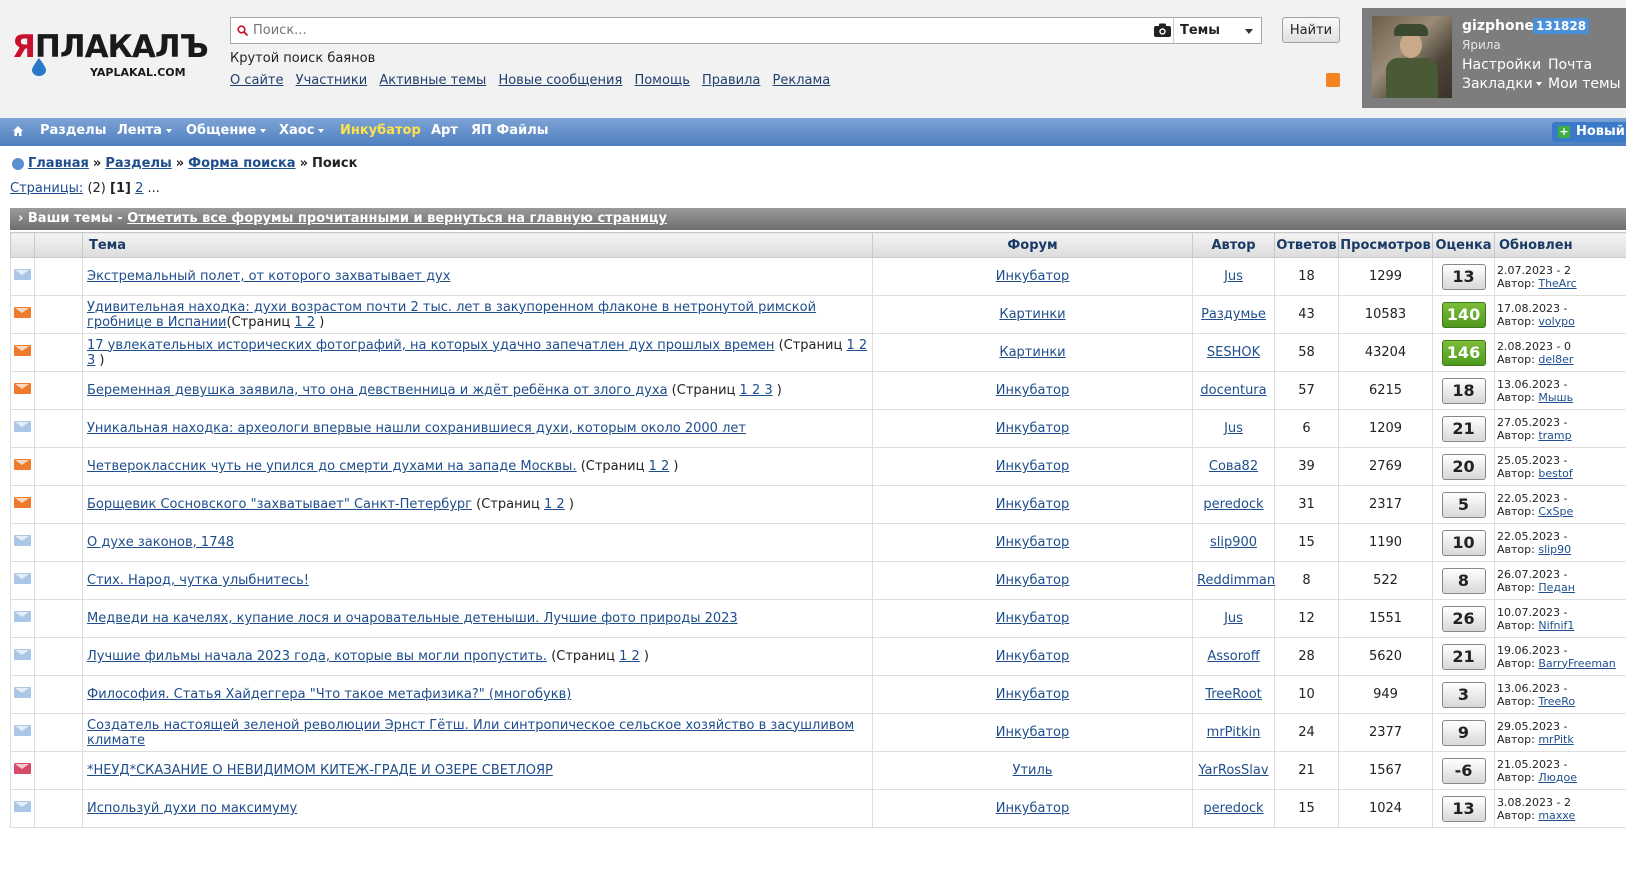 This screenshot has width=1626, height=876. Describe the element at coordinates (192, 808) in the screenshot. I see `topic-link: Используй духи по максимуму` at that location.